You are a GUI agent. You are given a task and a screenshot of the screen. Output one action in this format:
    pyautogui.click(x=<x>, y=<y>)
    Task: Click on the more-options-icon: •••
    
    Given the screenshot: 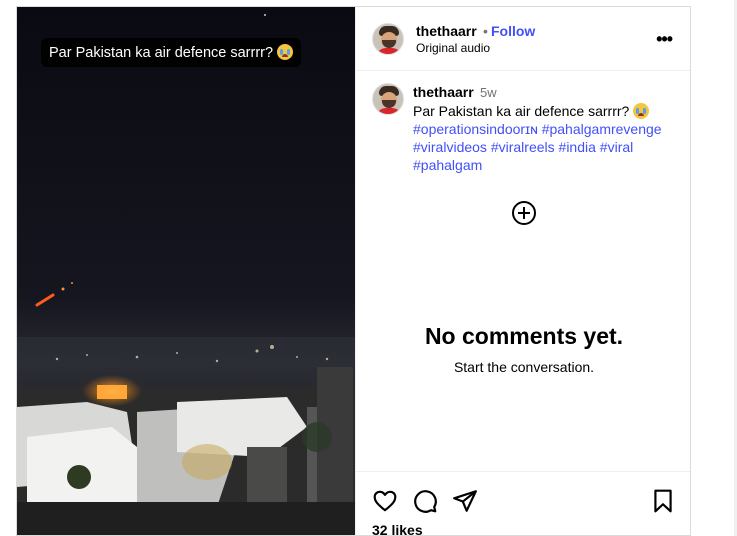 What is the action you would take?
    pyautogui.click(x=664, y=39)
    